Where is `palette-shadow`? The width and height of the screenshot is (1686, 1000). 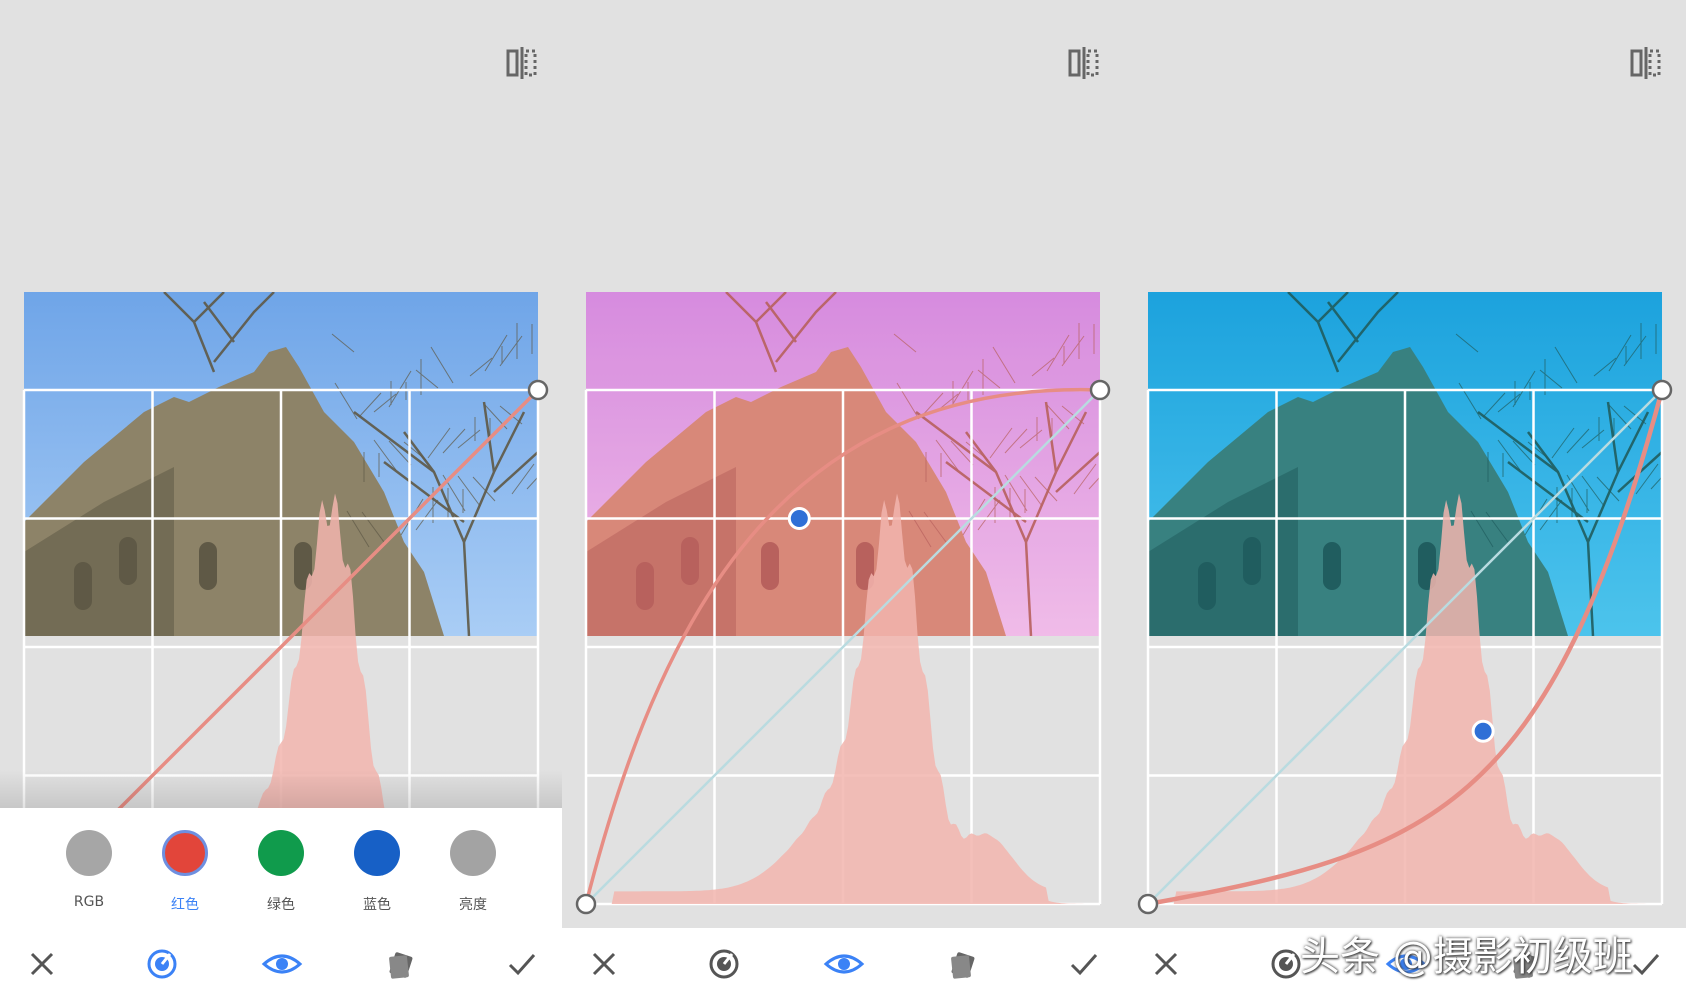
palette-shadow is located at coordinates (281, 790).